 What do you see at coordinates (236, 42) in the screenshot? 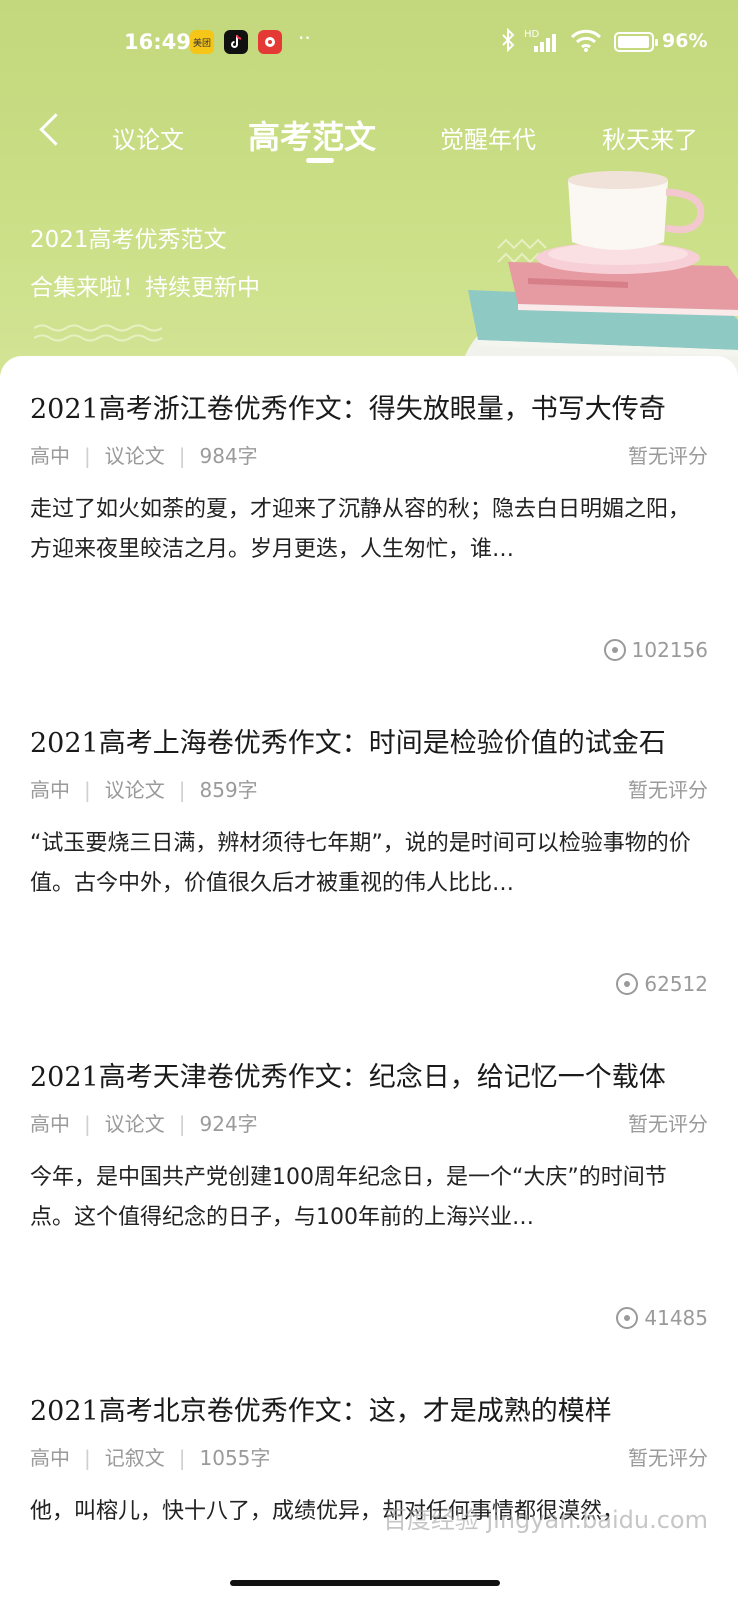
I see `tiktok-icon` at bounding box center [236, 42].